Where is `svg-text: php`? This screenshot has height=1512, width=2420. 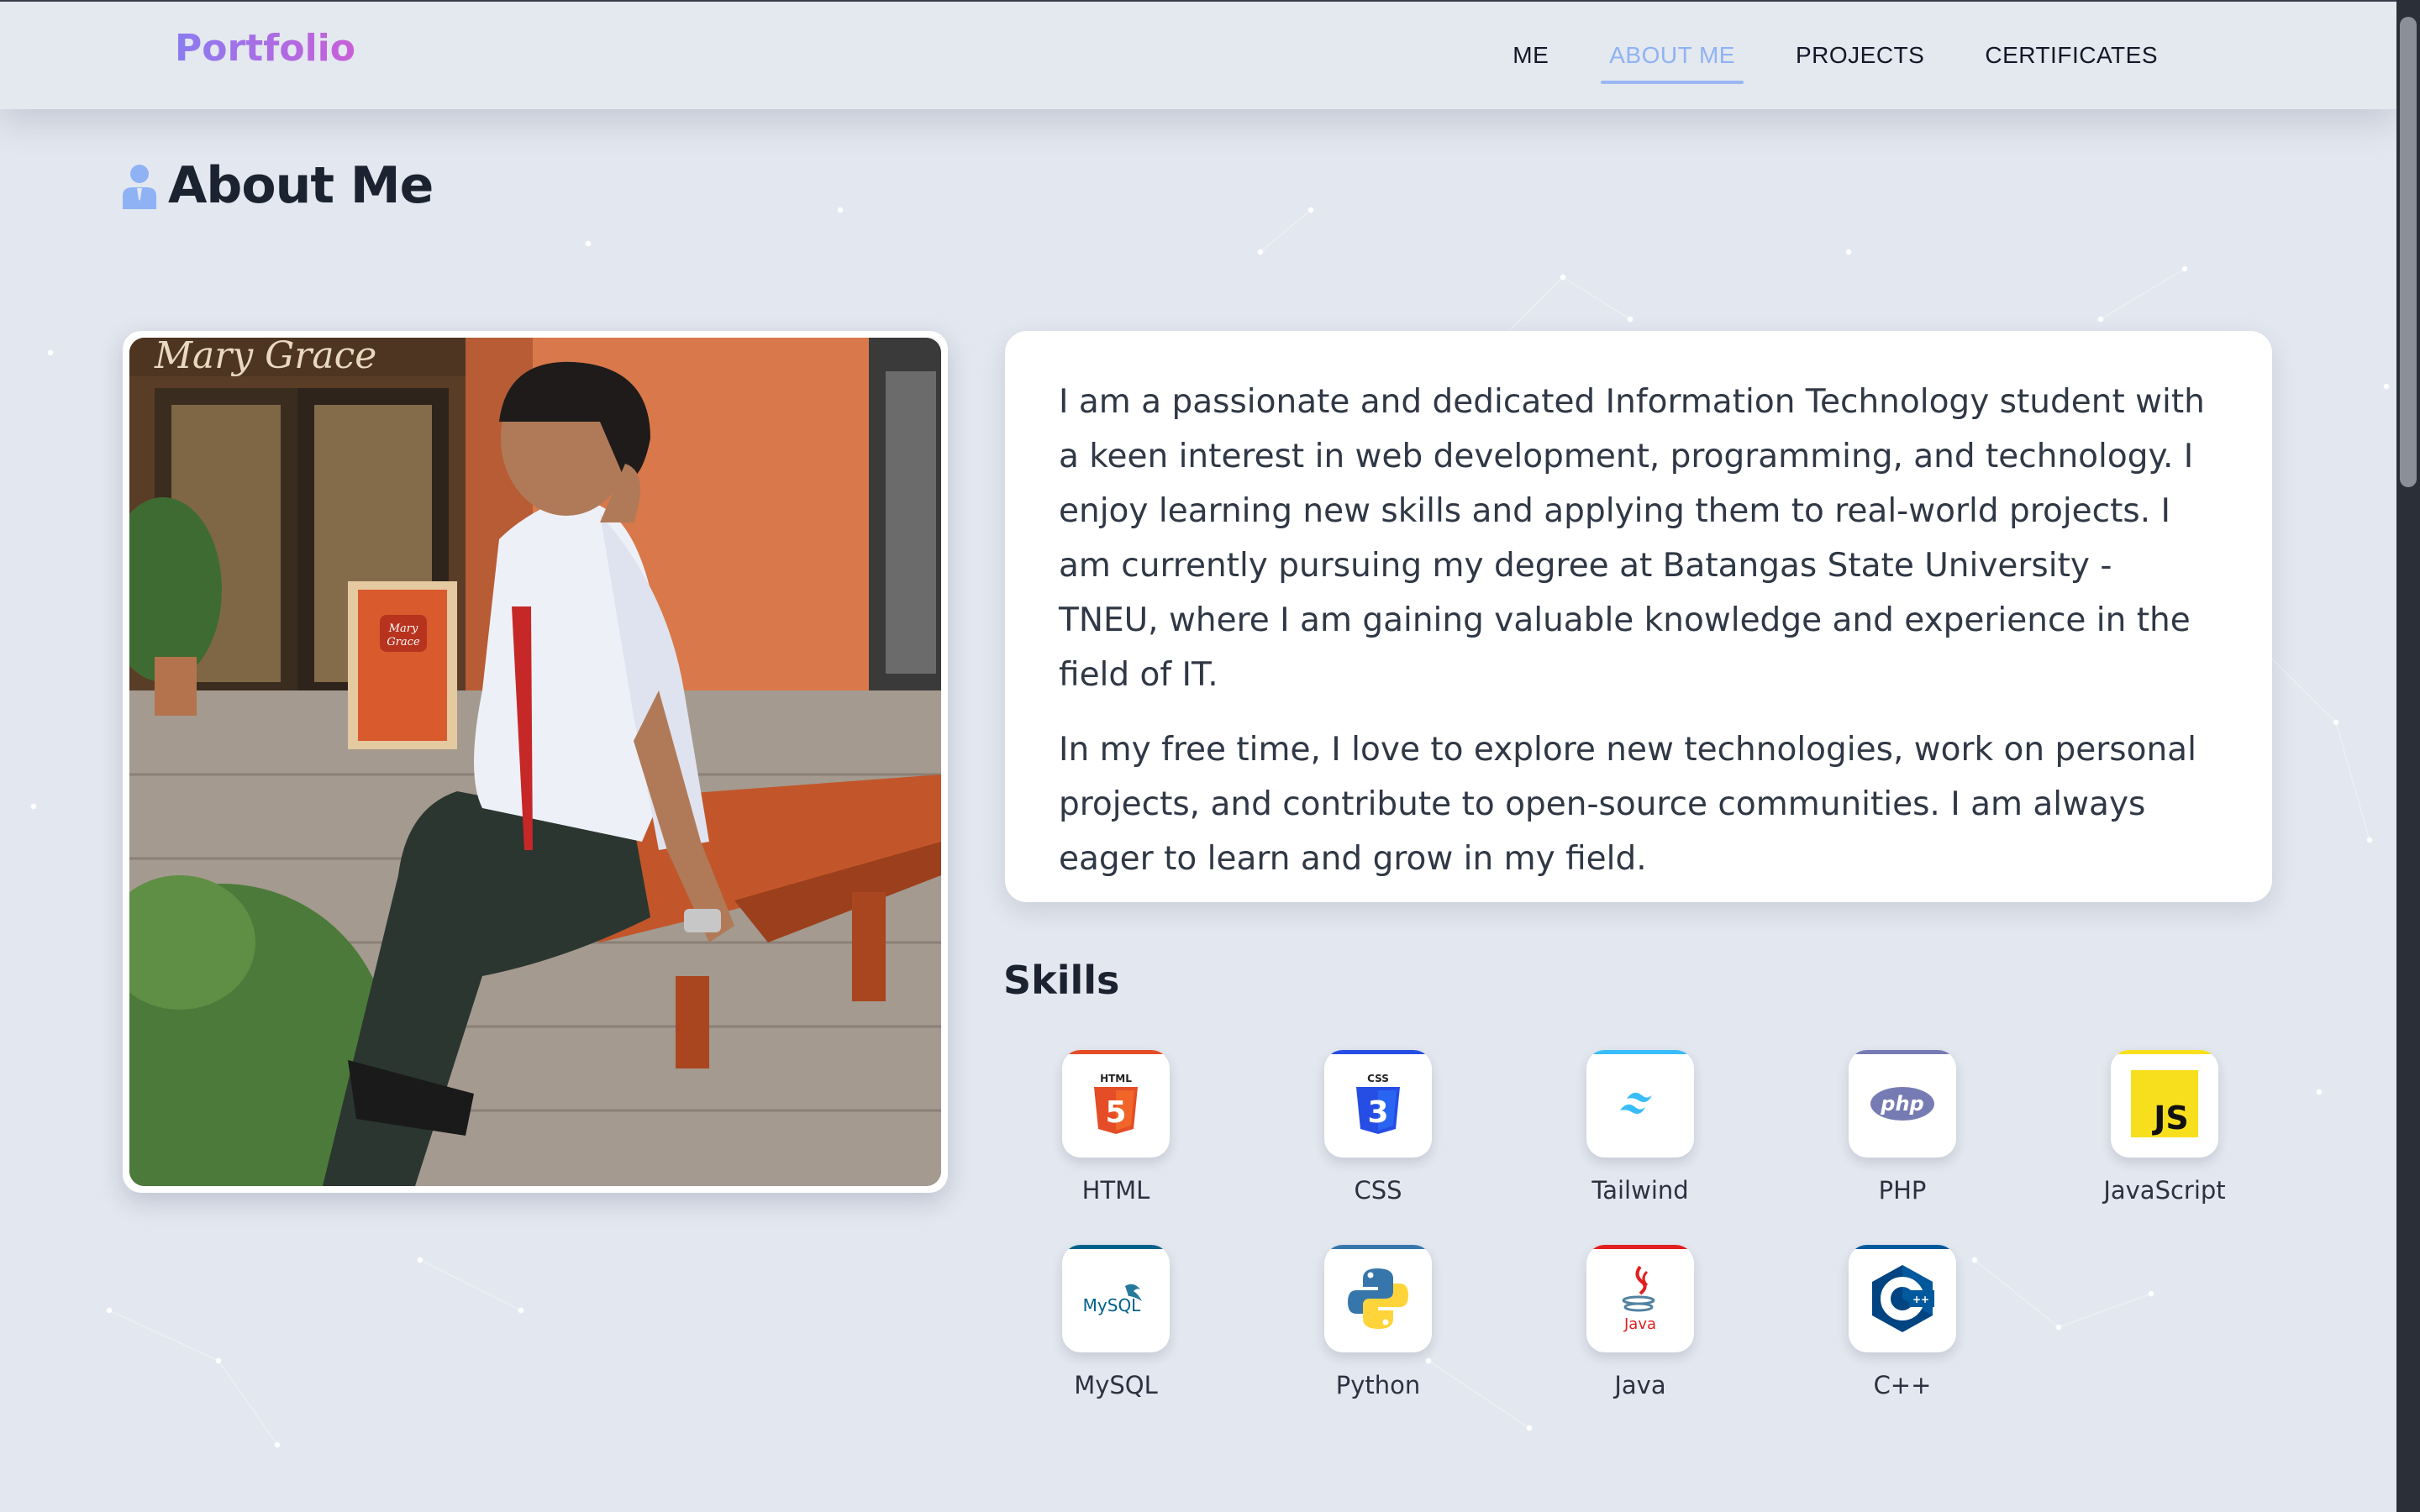 svg-text: php is located at coordinates (1902, 1104).